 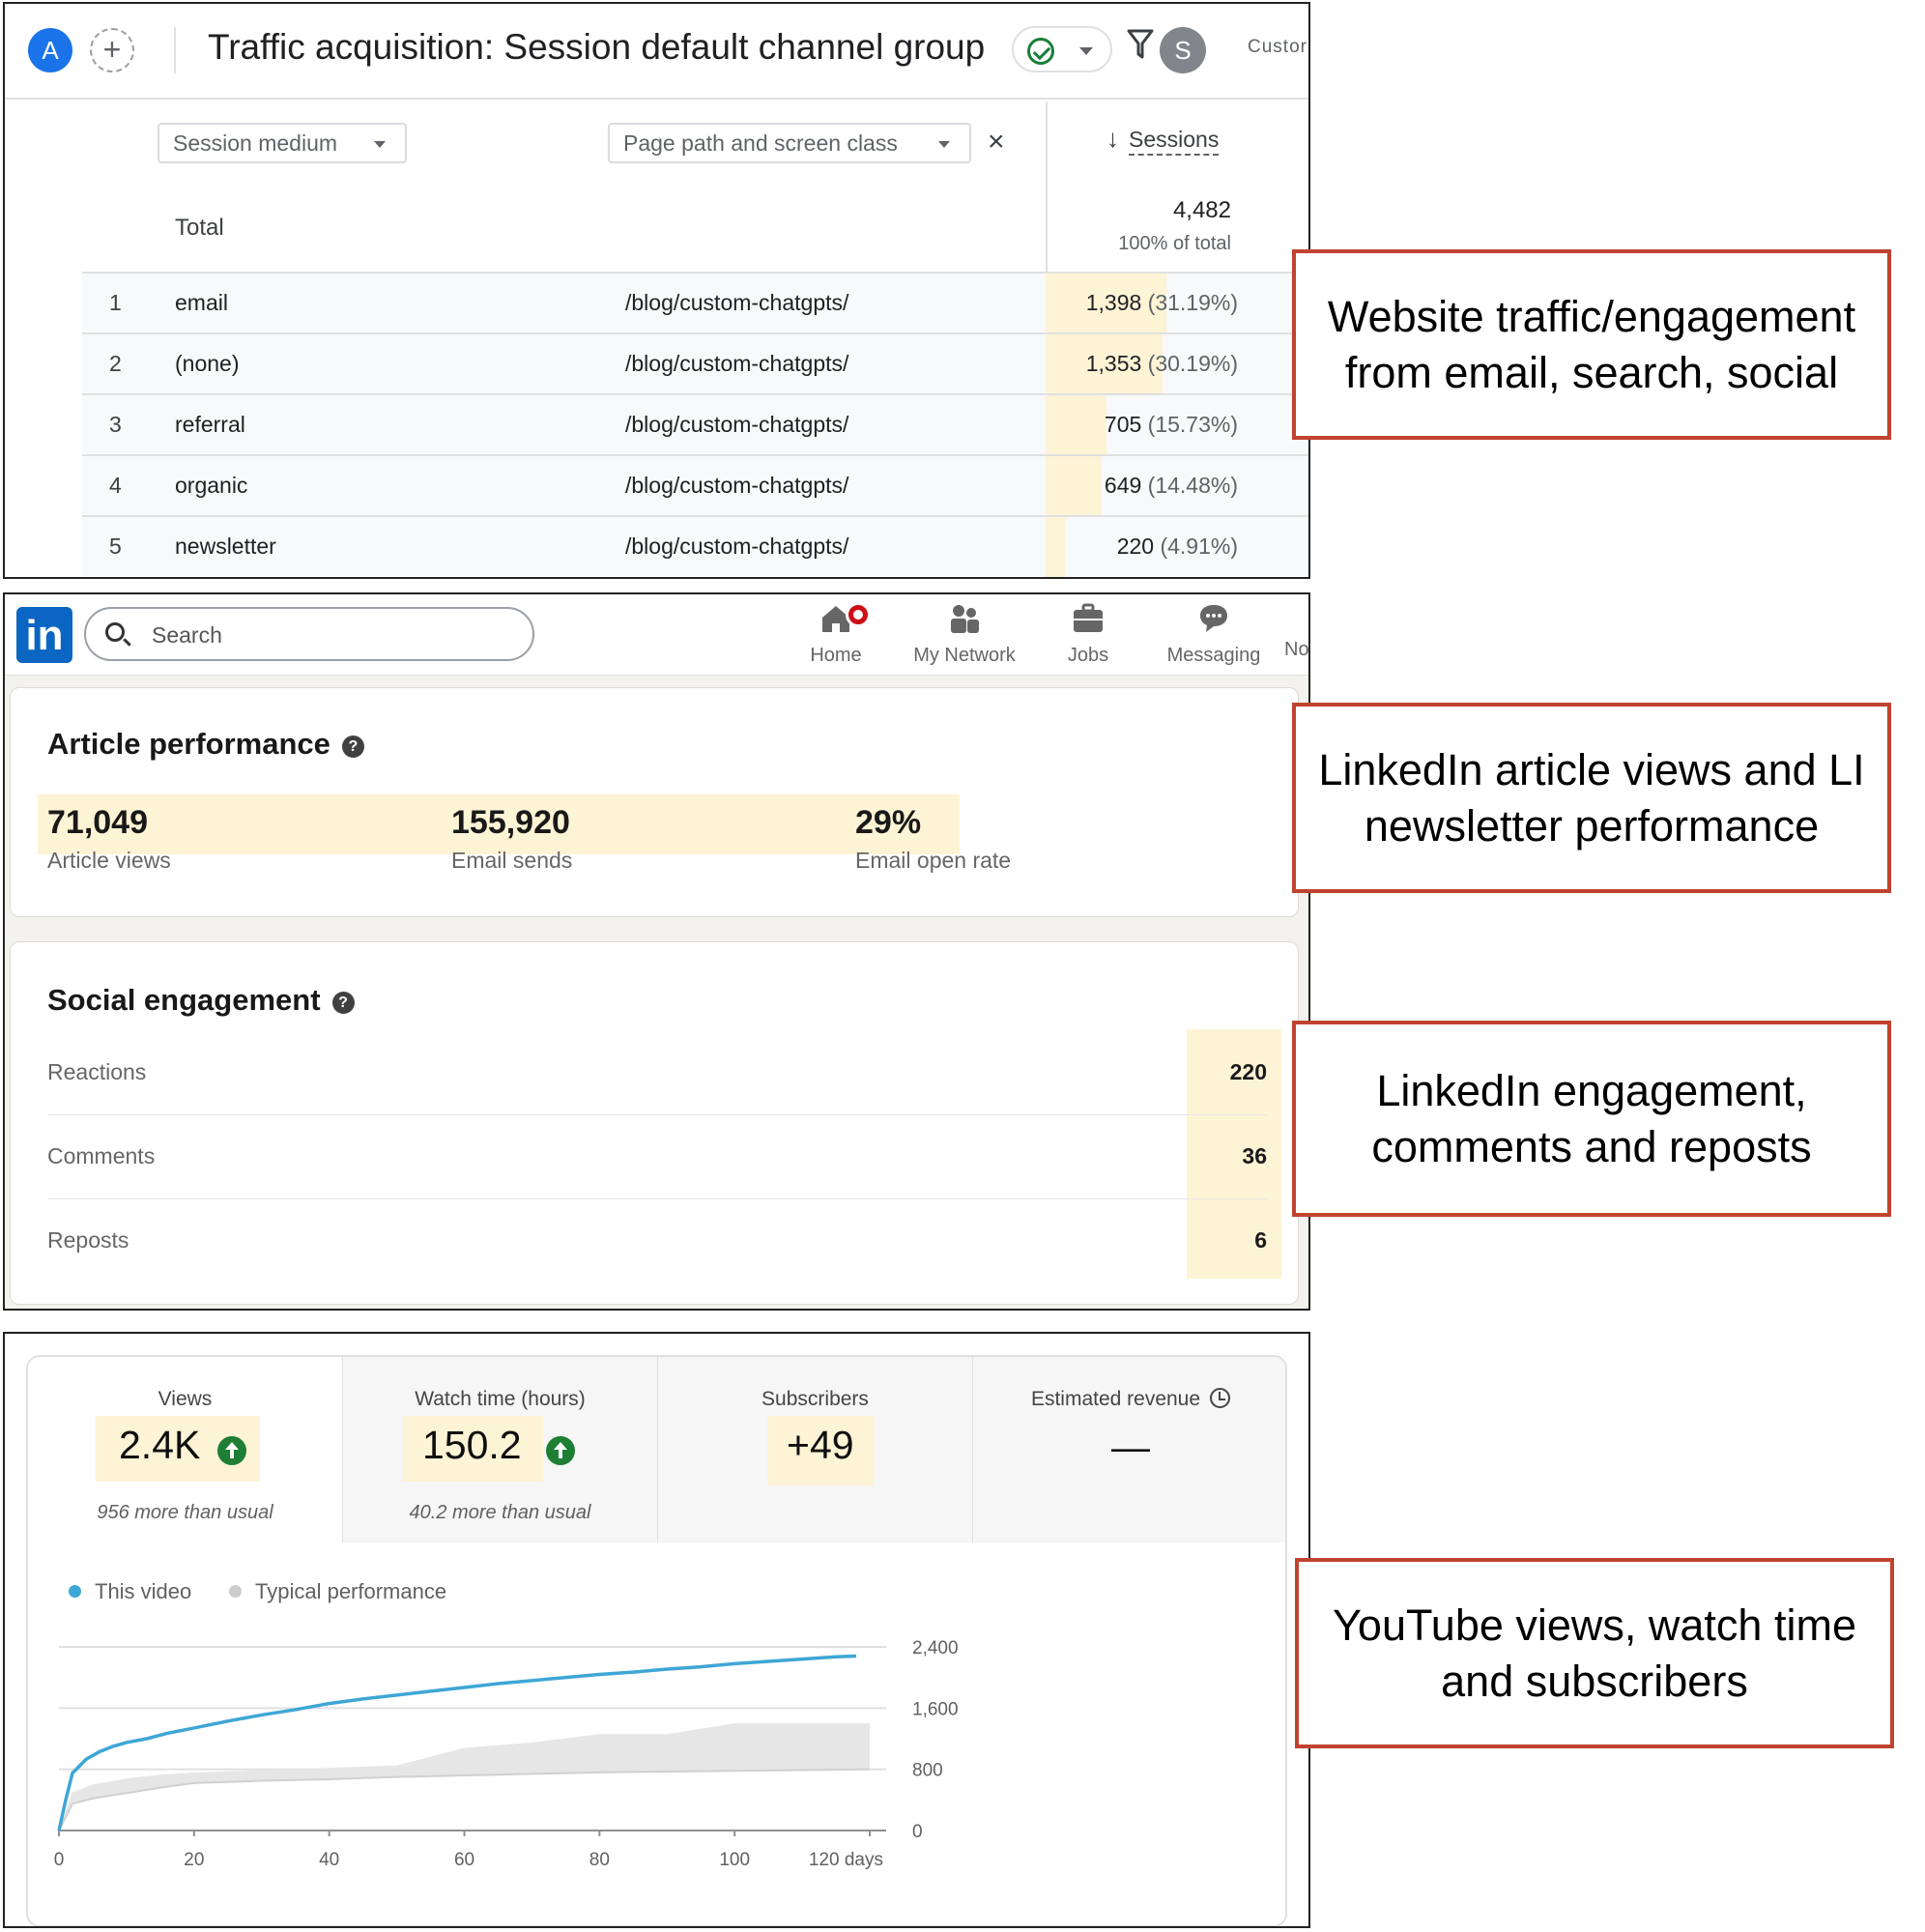 I want to click on views-line-chart: 0 800 1,600 2,400 0 20 40 60 80 100 120 days, so click(x=657, y=1763).